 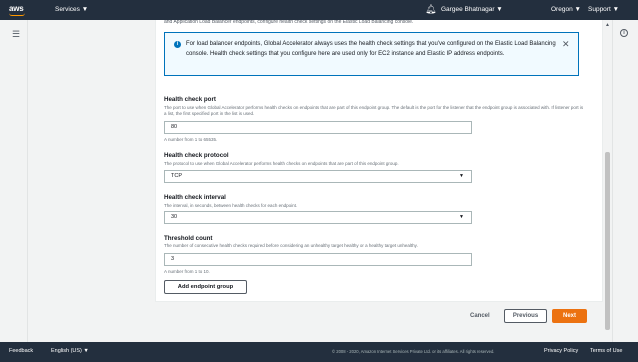 What do you see at coordinates (624, 33) in the screenshot?
I see `info-icon: i` at bounding box center [624, 33].